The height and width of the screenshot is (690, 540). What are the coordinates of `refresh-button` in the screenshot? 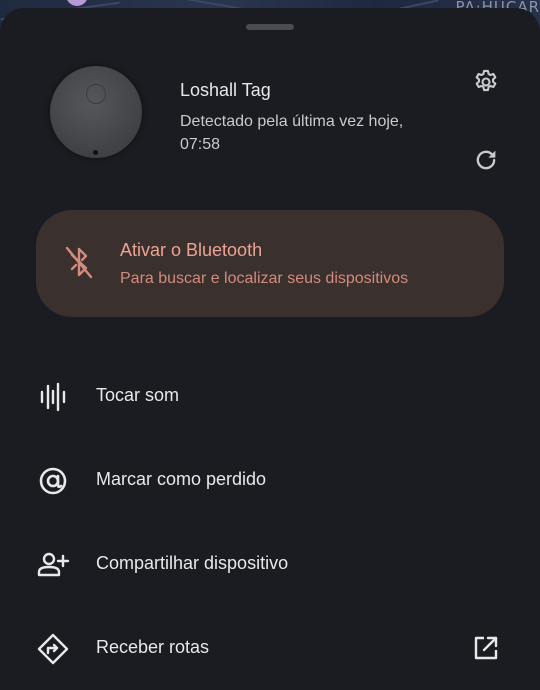 It's located at (486, 160).